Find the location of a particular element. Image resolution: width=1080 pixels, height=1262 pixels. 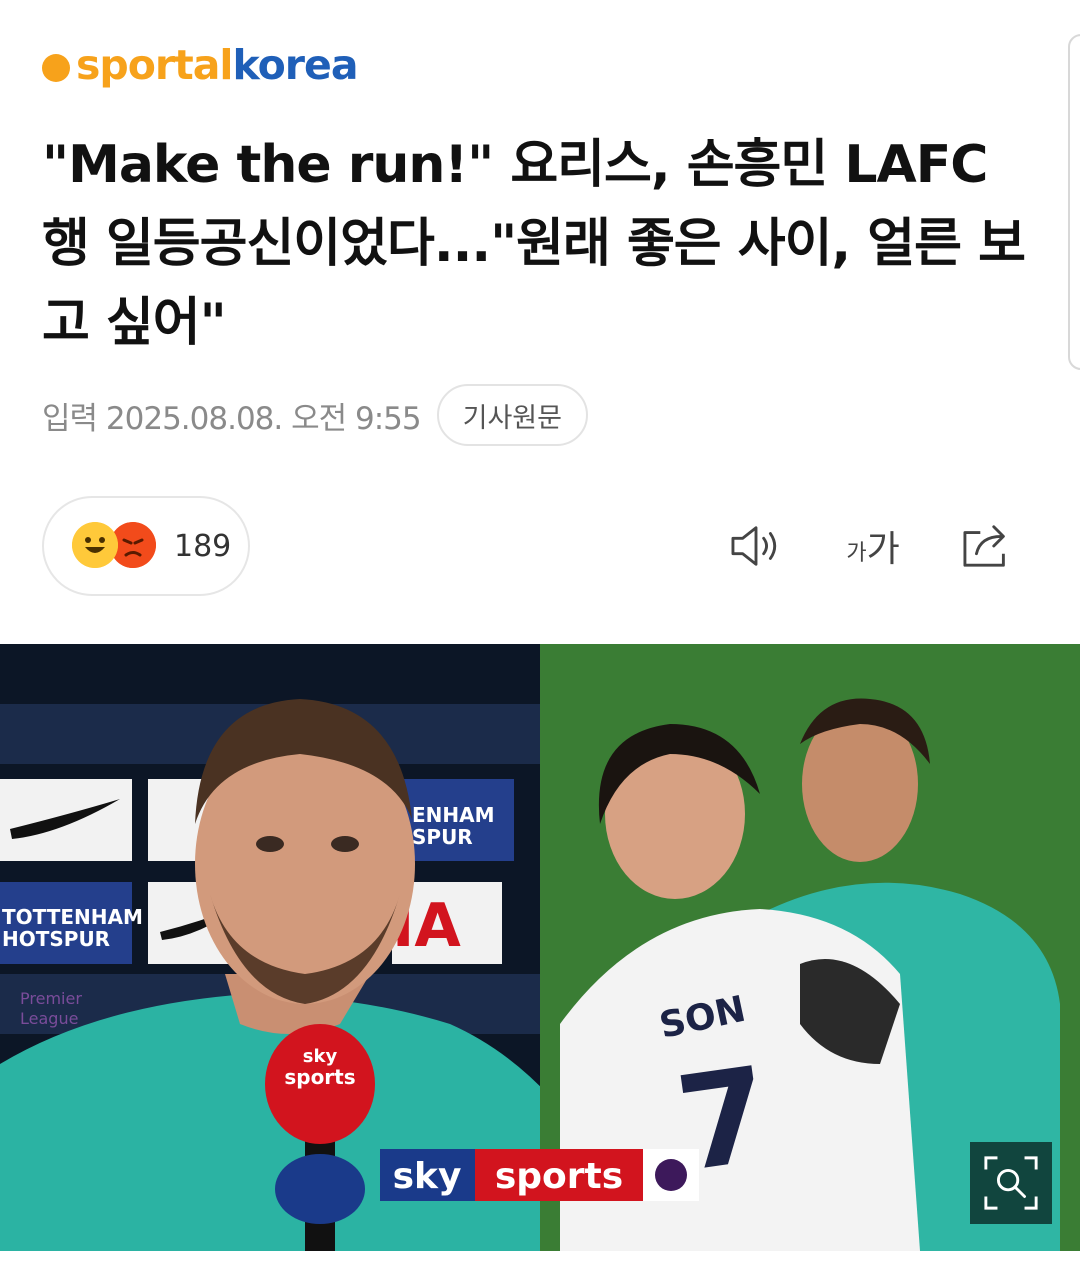

backdrop-text-league: League is located at coordinates (49, 1018).